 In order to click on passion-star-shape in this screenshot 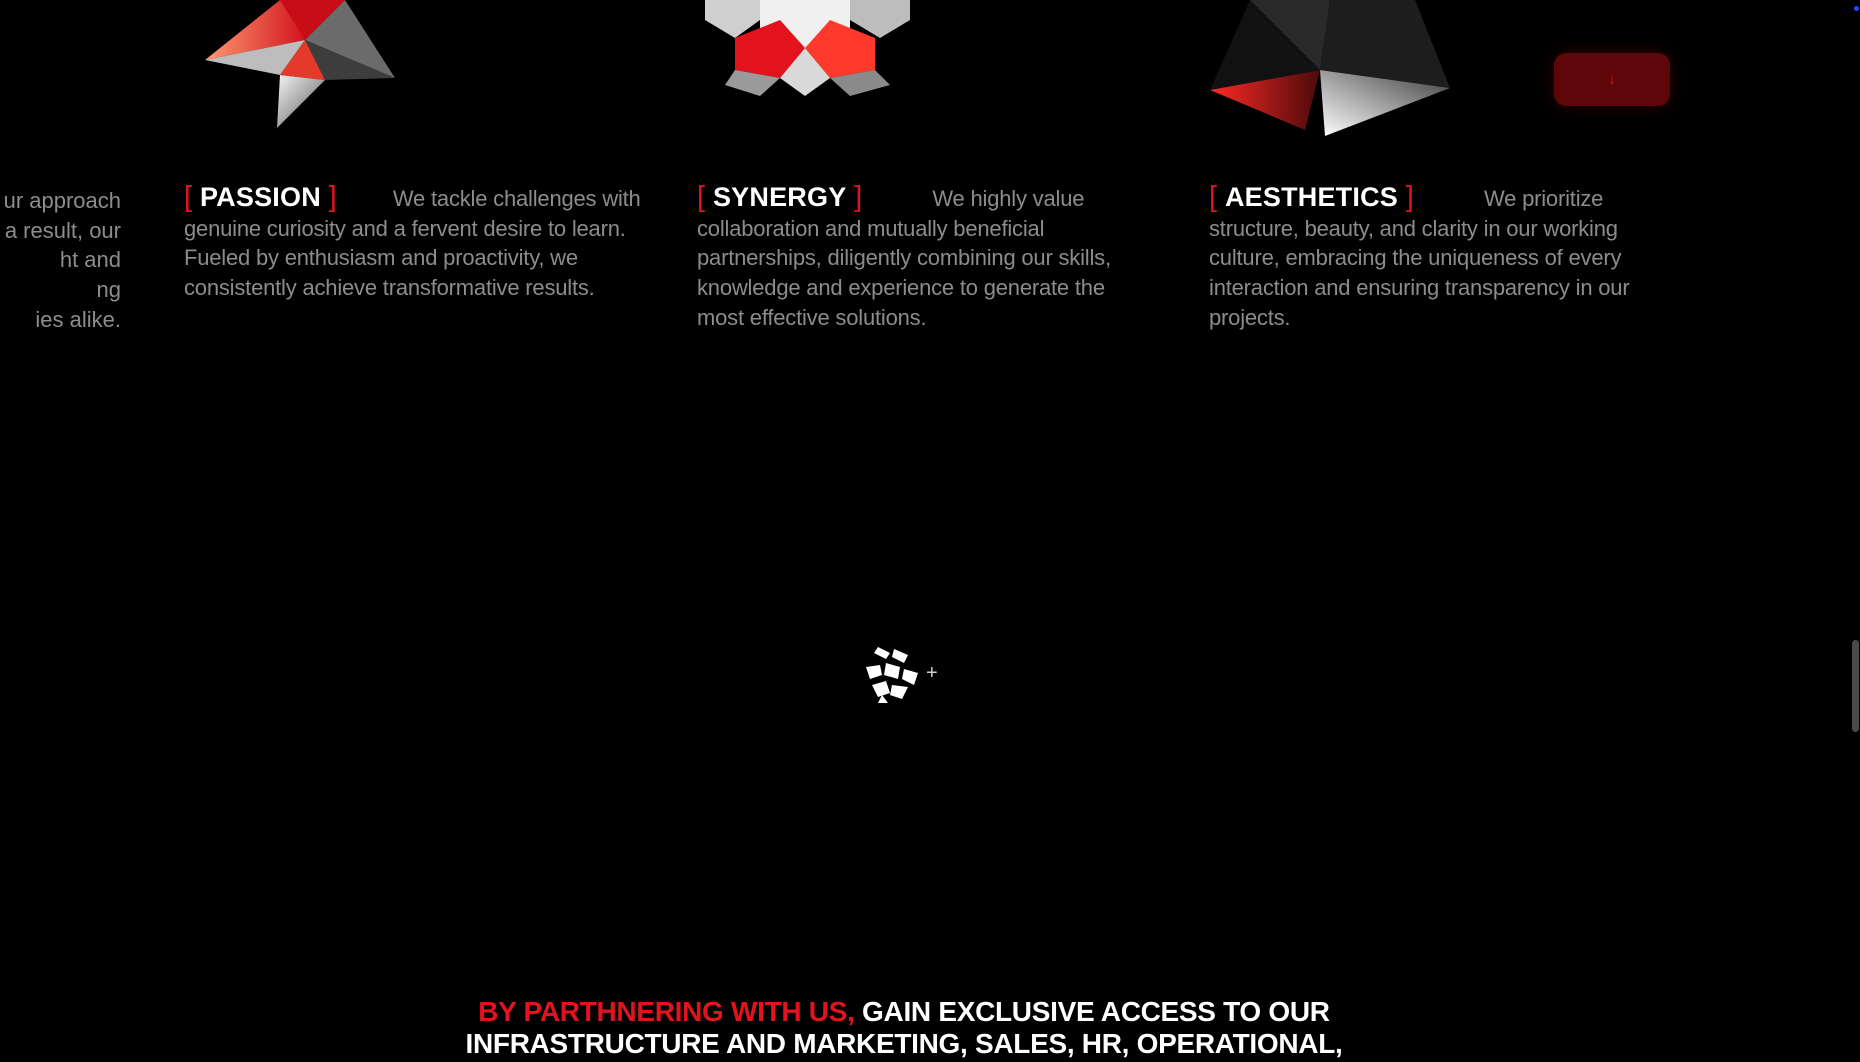, I will do `click(295, 66)`.